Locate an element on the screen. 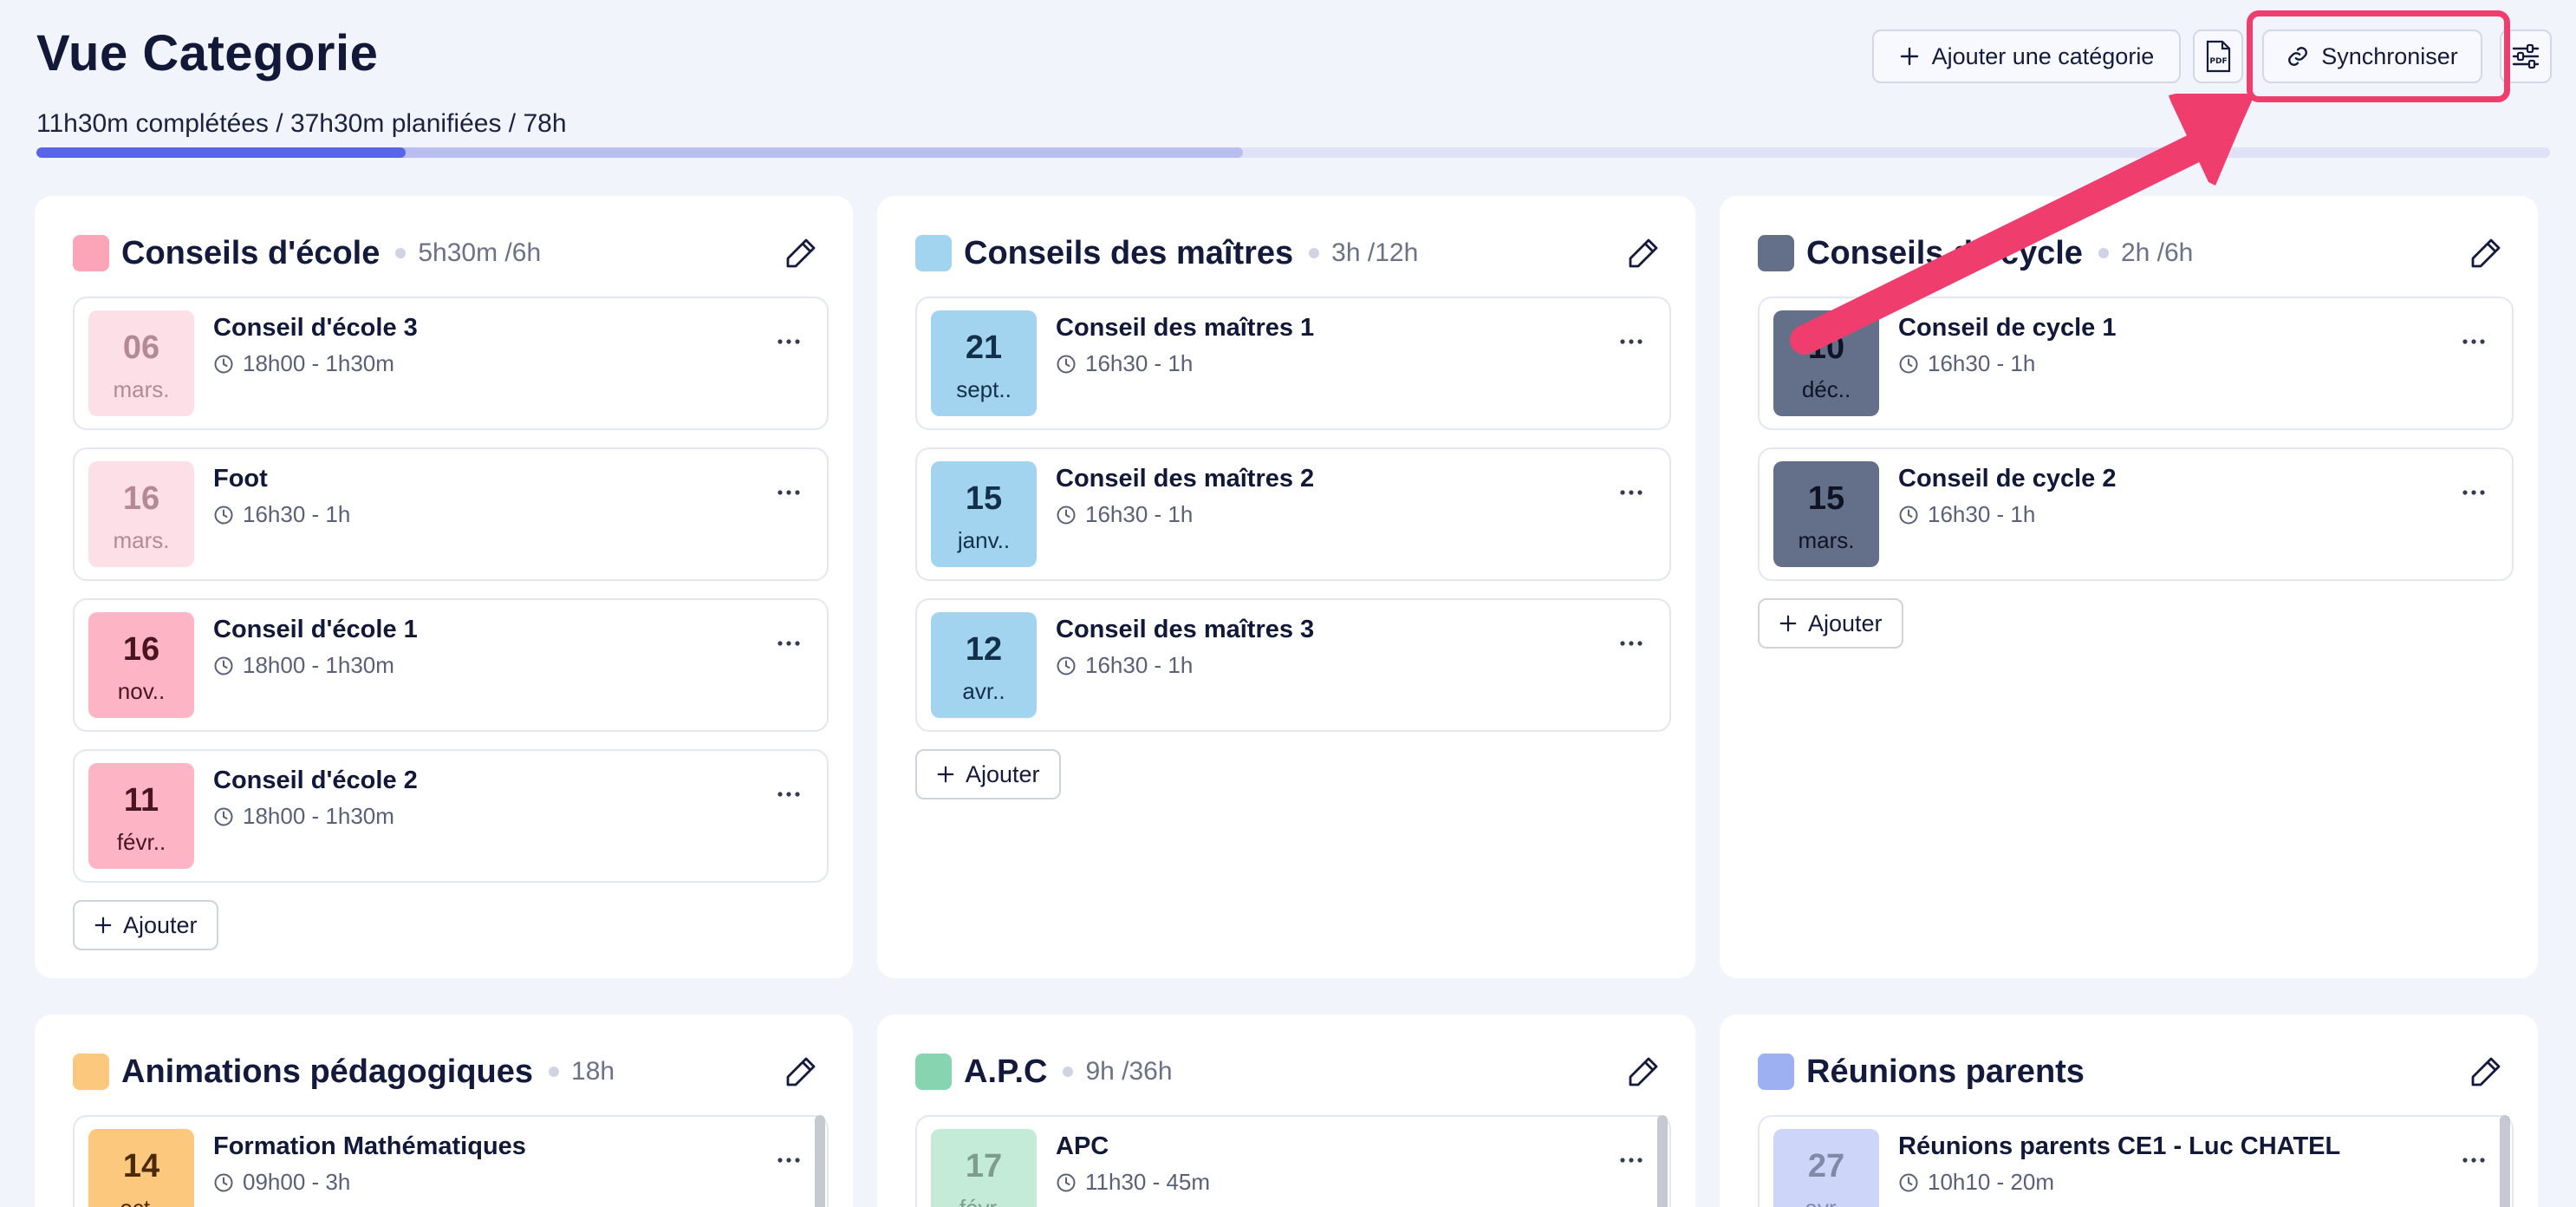  category-header: Réunions parents is located at coordinates (2130, 1072).